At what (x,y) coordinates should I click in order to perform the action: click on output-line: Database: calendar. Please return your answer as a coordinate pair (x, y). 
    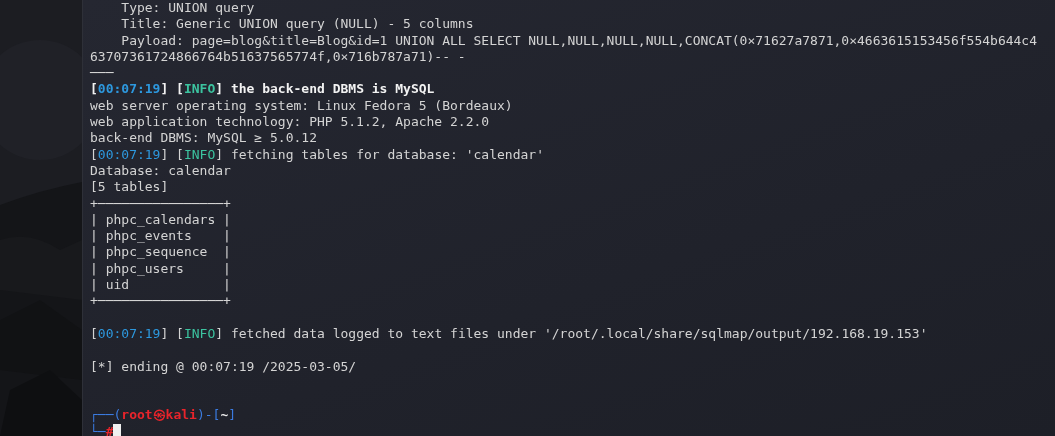
    Looking at the image, I should click on (160, 171).